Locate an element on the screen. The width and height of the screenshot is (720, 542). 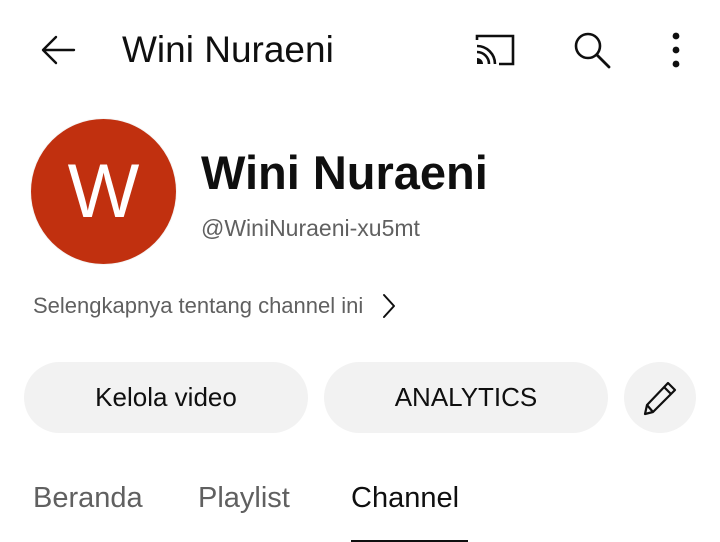
more-about-label: Selengkapnya tentang channel ini is located at coordinates (198, 305).